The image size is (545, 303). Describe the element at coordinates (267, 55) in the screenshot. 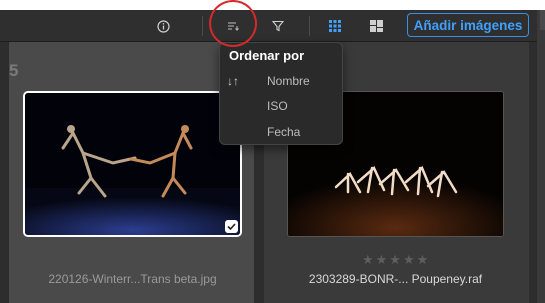

I see `sort-menu-title: Ordenar por` at that location.